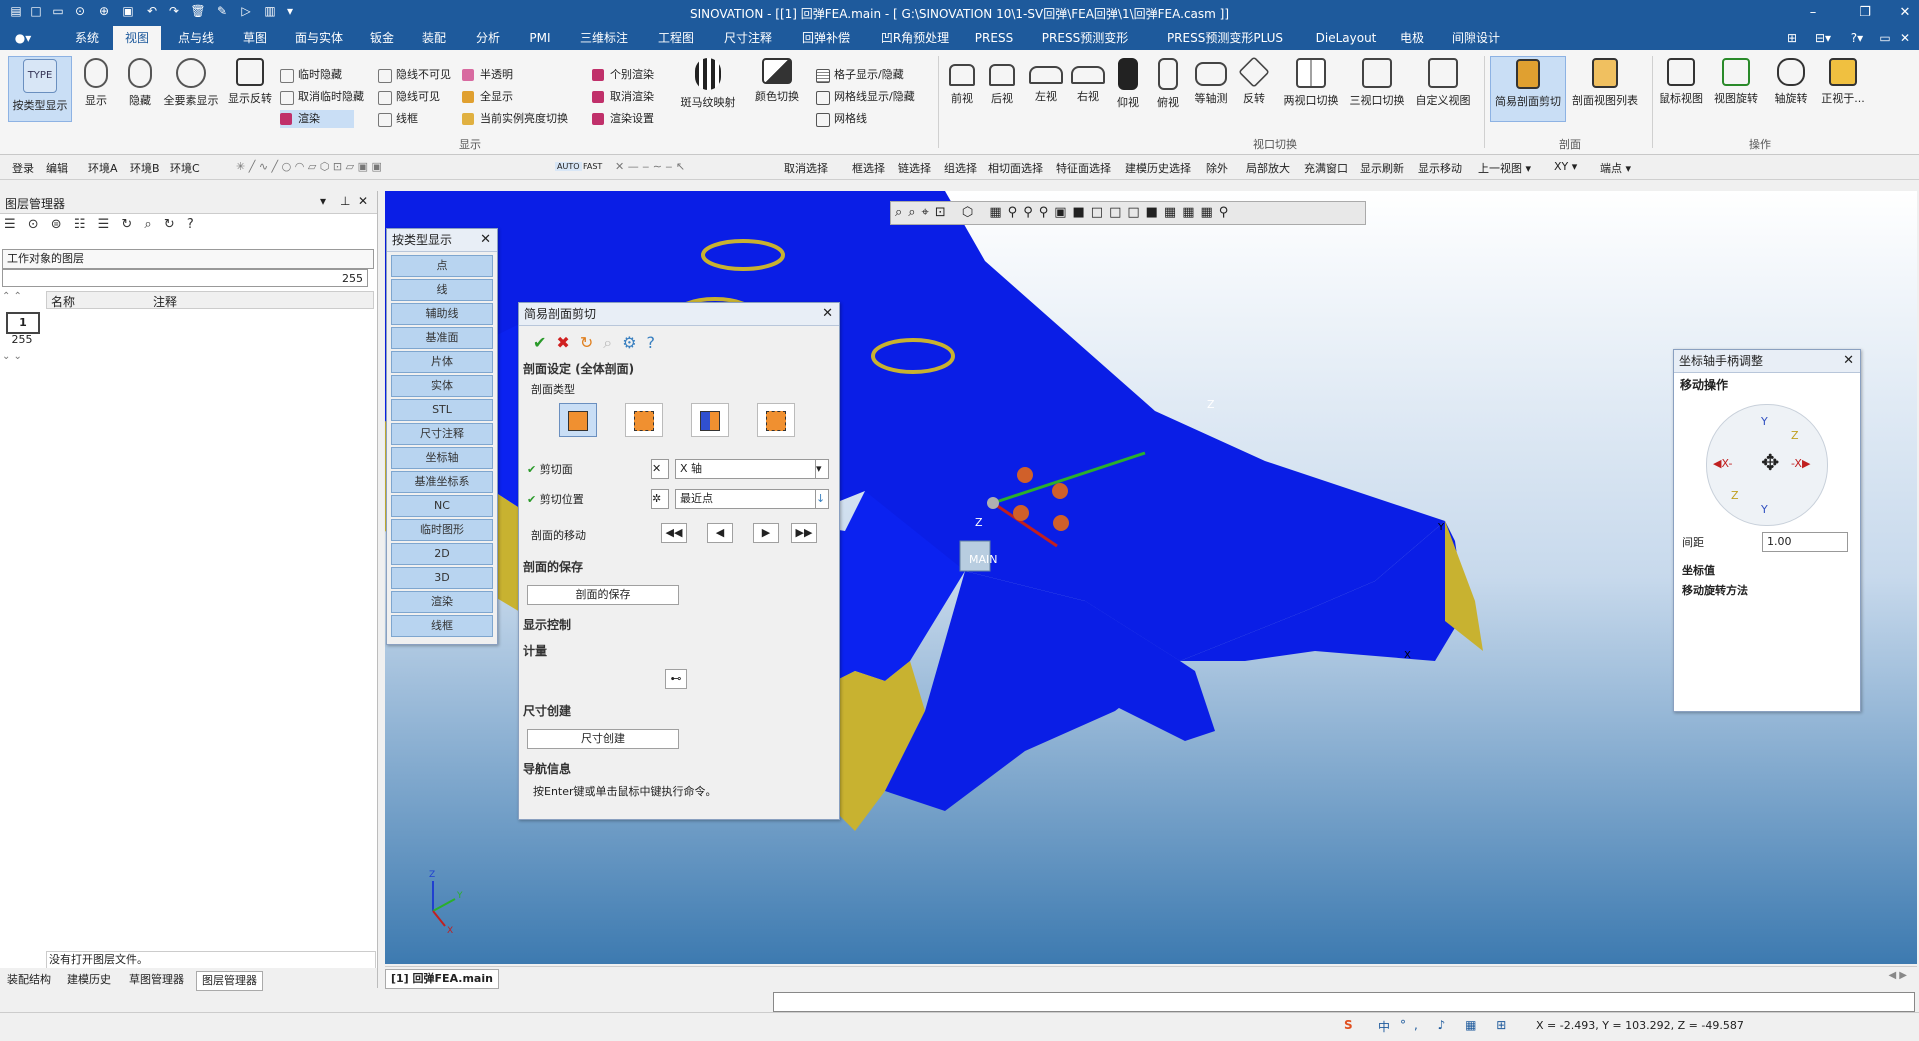  Describe the element at coordinates (1346, 38) in the screenshot. I see `tab-dielayout: DieLayout` at that location.